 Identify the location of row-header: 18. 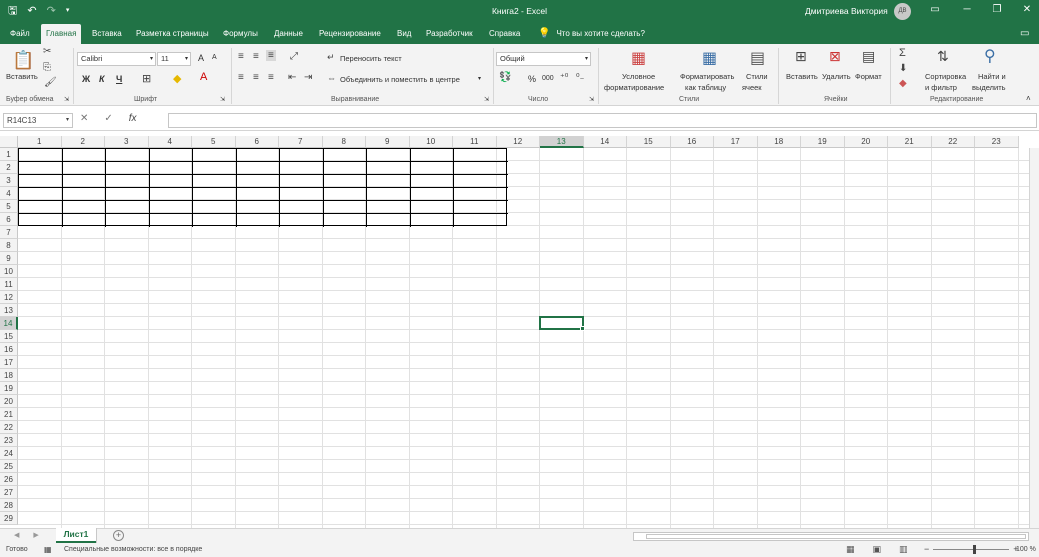
(9, 375).